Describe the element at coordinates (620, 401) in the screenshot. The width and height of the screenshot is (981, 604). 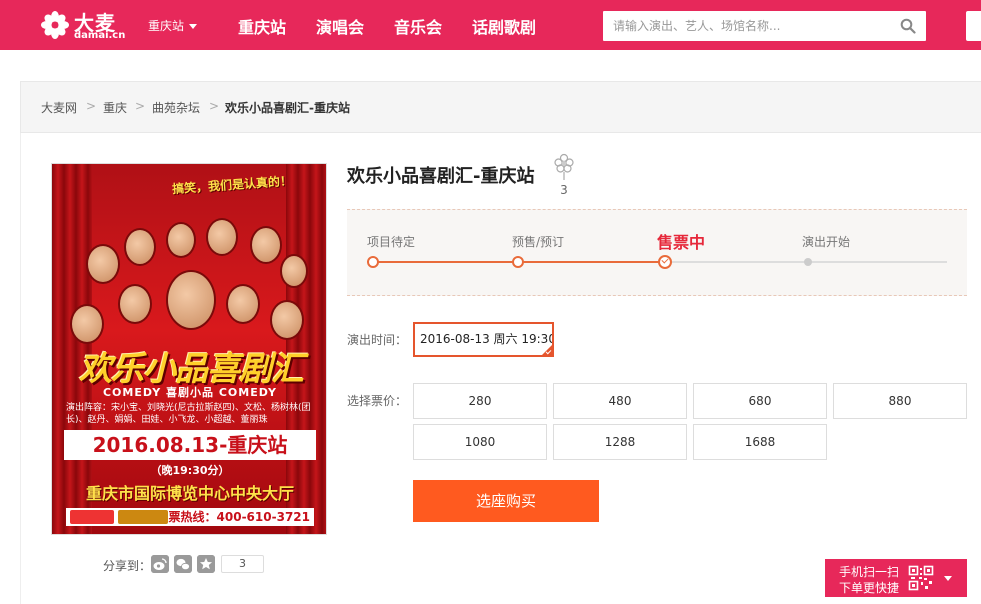
I see `price-option: 480` at that location.